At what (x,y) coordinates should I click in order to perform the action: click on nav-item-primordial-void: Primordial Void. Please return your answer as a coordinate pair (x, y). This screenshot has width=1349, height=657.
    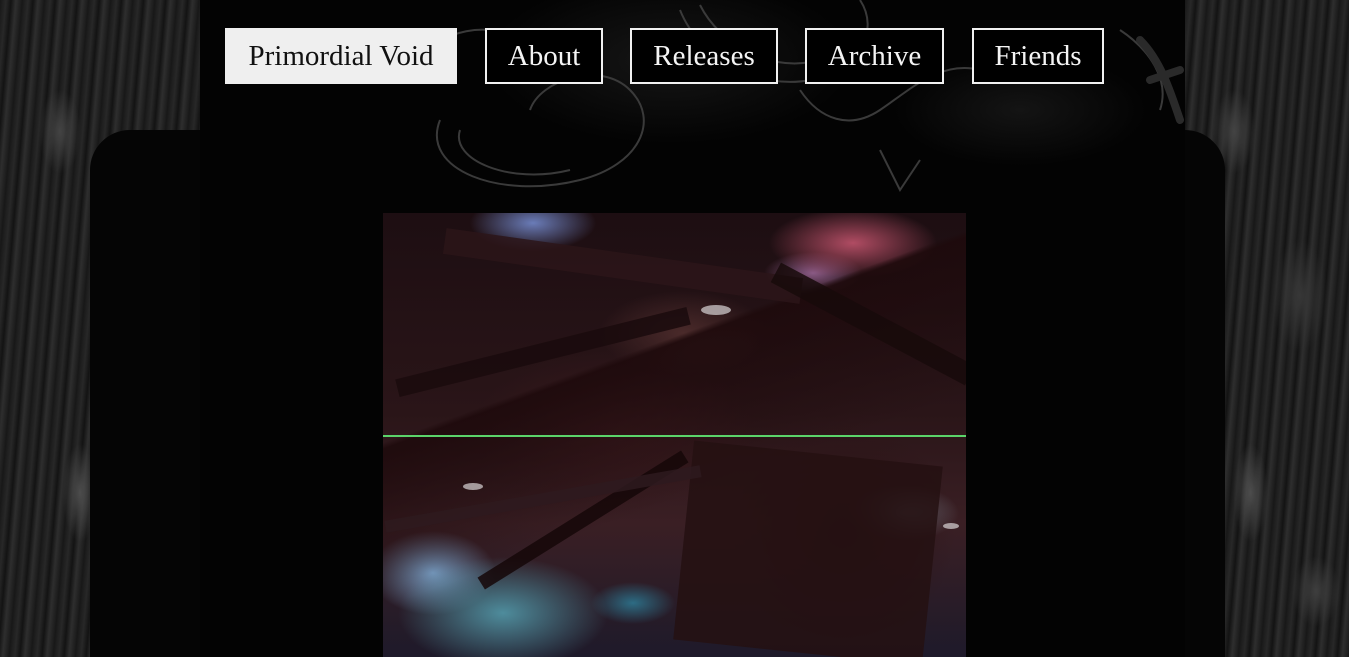
    Looking at the image, I should click on (341, 56).